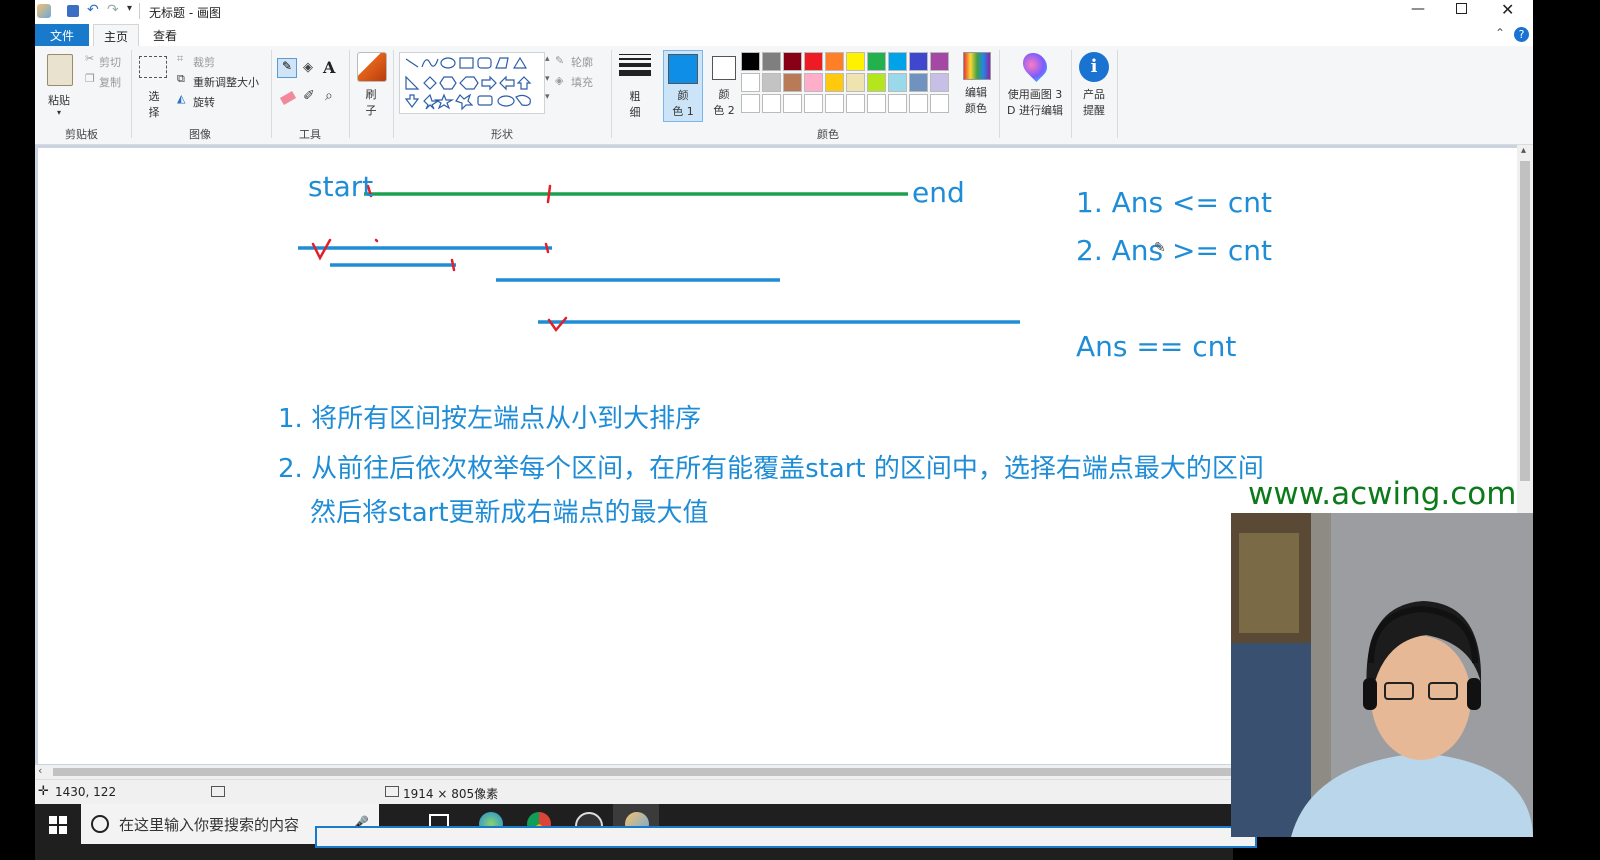 The width and height of the screenshot is (1600, 860). What do you see at coordinates (1382, 494) in the screenshot?
I see `watermark-text: www.acwing.com` at bounding box center [1382, 494].